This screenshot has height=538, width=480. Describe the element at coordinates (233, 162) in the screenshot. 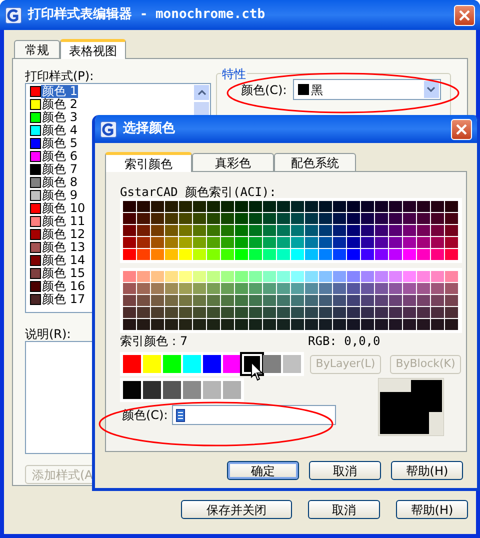

I see `tab: 真彩色` at that location.